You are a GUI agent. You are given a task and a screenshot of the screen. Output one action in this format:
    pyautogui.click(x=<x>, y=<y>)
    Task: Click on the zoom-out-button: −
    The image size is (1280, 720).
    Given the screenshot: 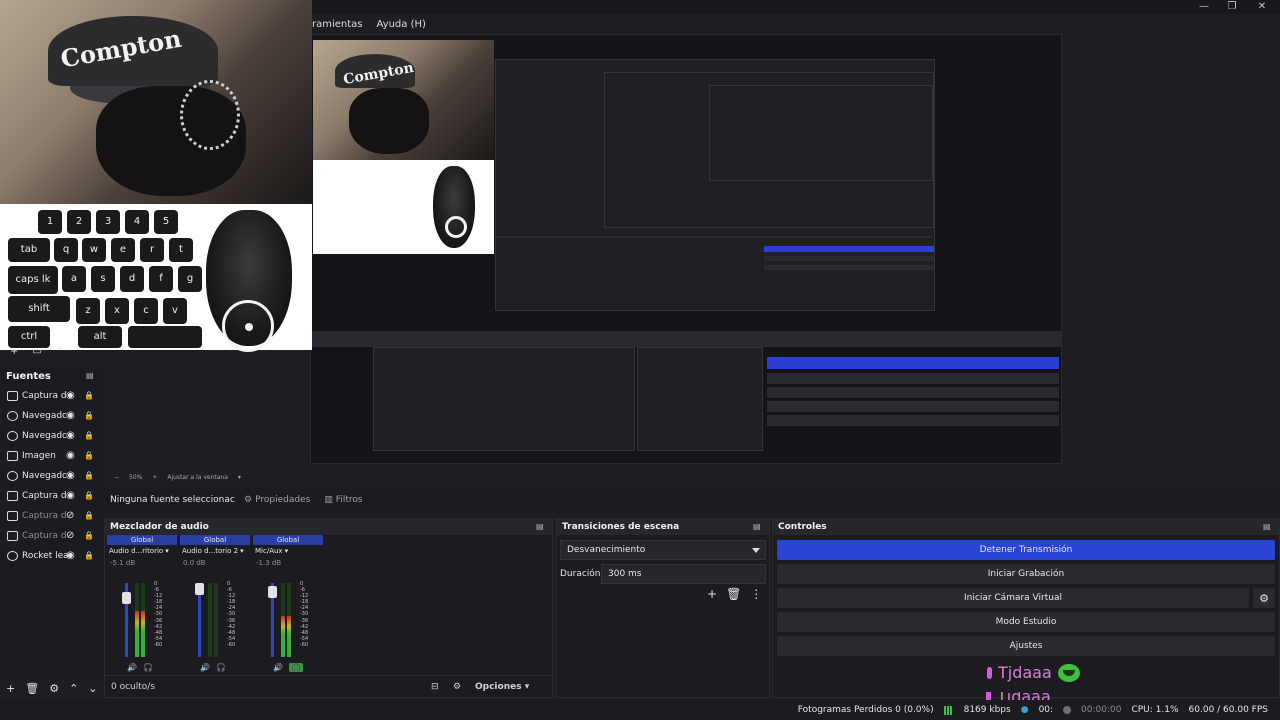 What is the action you would take?
    pyautogui.click(x=116, y=477)
    